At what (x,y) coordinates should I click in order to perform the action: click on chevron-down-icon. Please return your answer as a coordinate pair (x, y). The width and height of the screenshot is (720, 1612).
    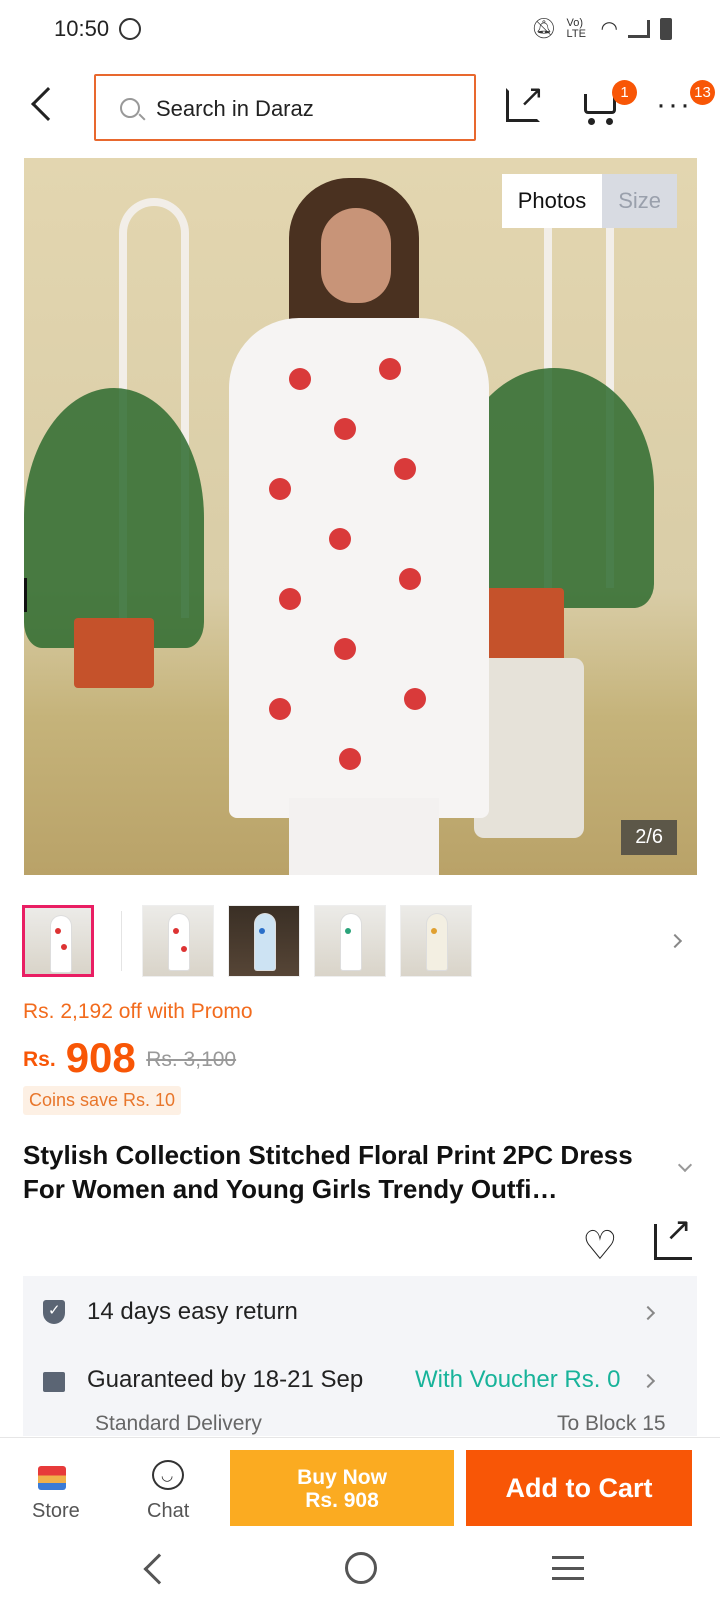
    Looking at the image, I should click on (685, 1165).